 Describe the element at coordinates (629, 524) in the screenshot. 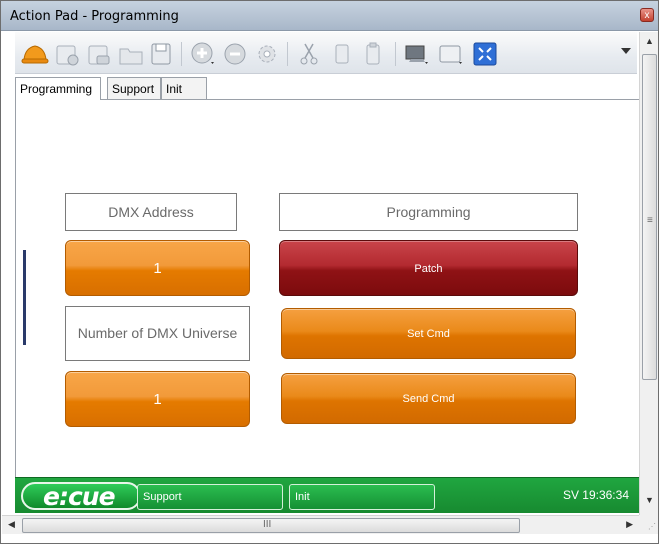

I see `scroll-right-arrow-icon: ▶` at that location.